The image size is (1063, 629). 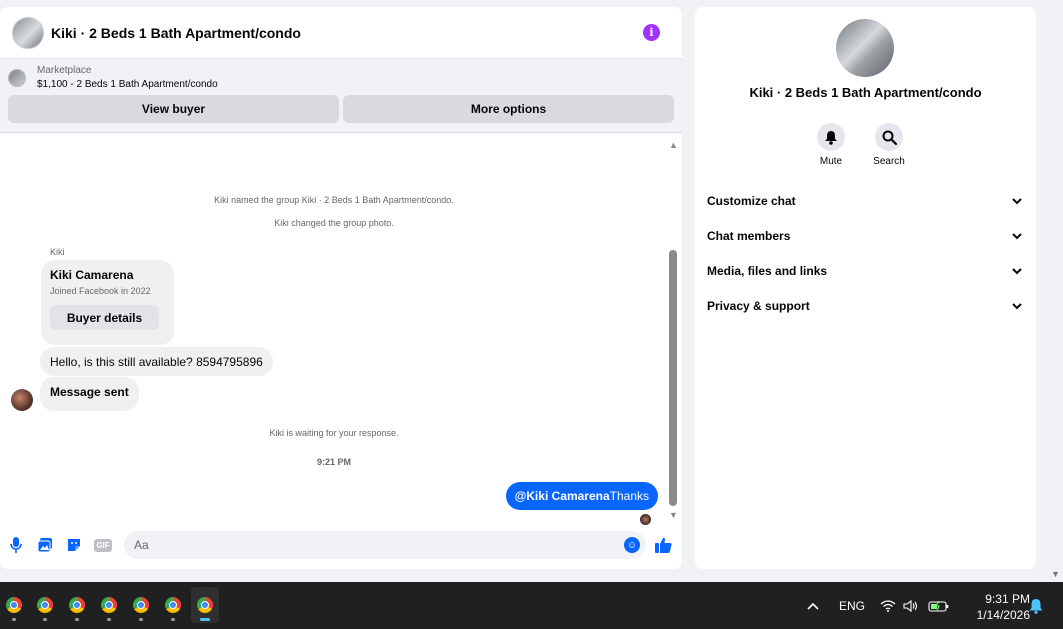 What do you see at coordinates (1007, 599) in the screenshot?
I see `clock-time: 9:31 PM` at bounding box center [1007, 599].